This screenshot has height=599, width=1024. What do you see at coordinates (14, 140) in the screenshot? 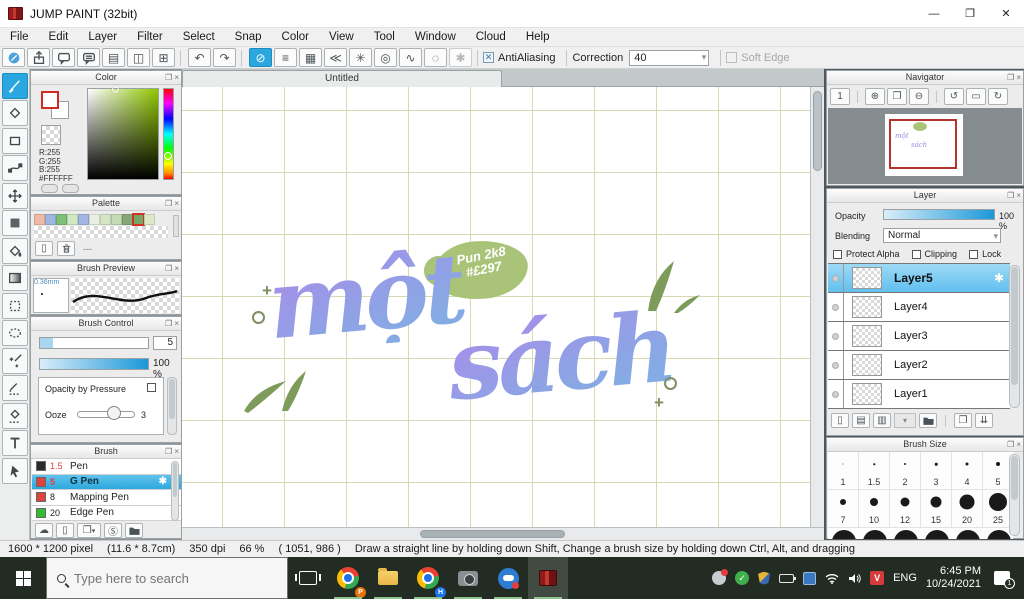
I see `shape-tool-button` at bounding box center [14, 140].